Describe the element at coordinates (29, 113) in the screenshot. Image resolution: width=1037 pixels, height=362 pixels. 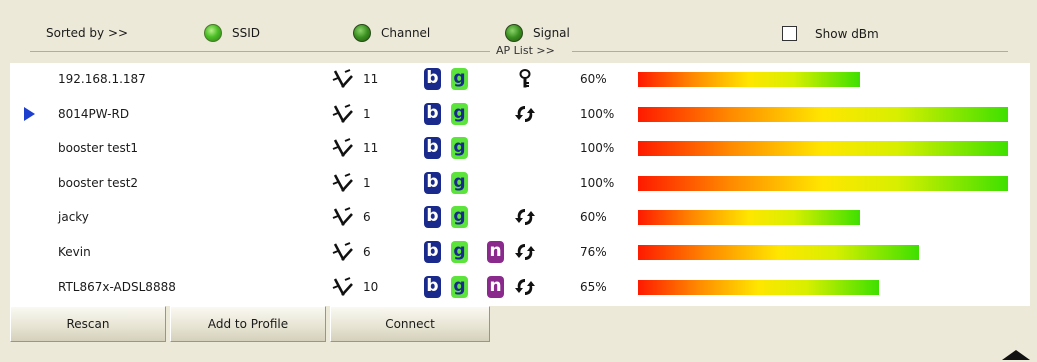
I see `selected-row-arrow-icon` at that location.